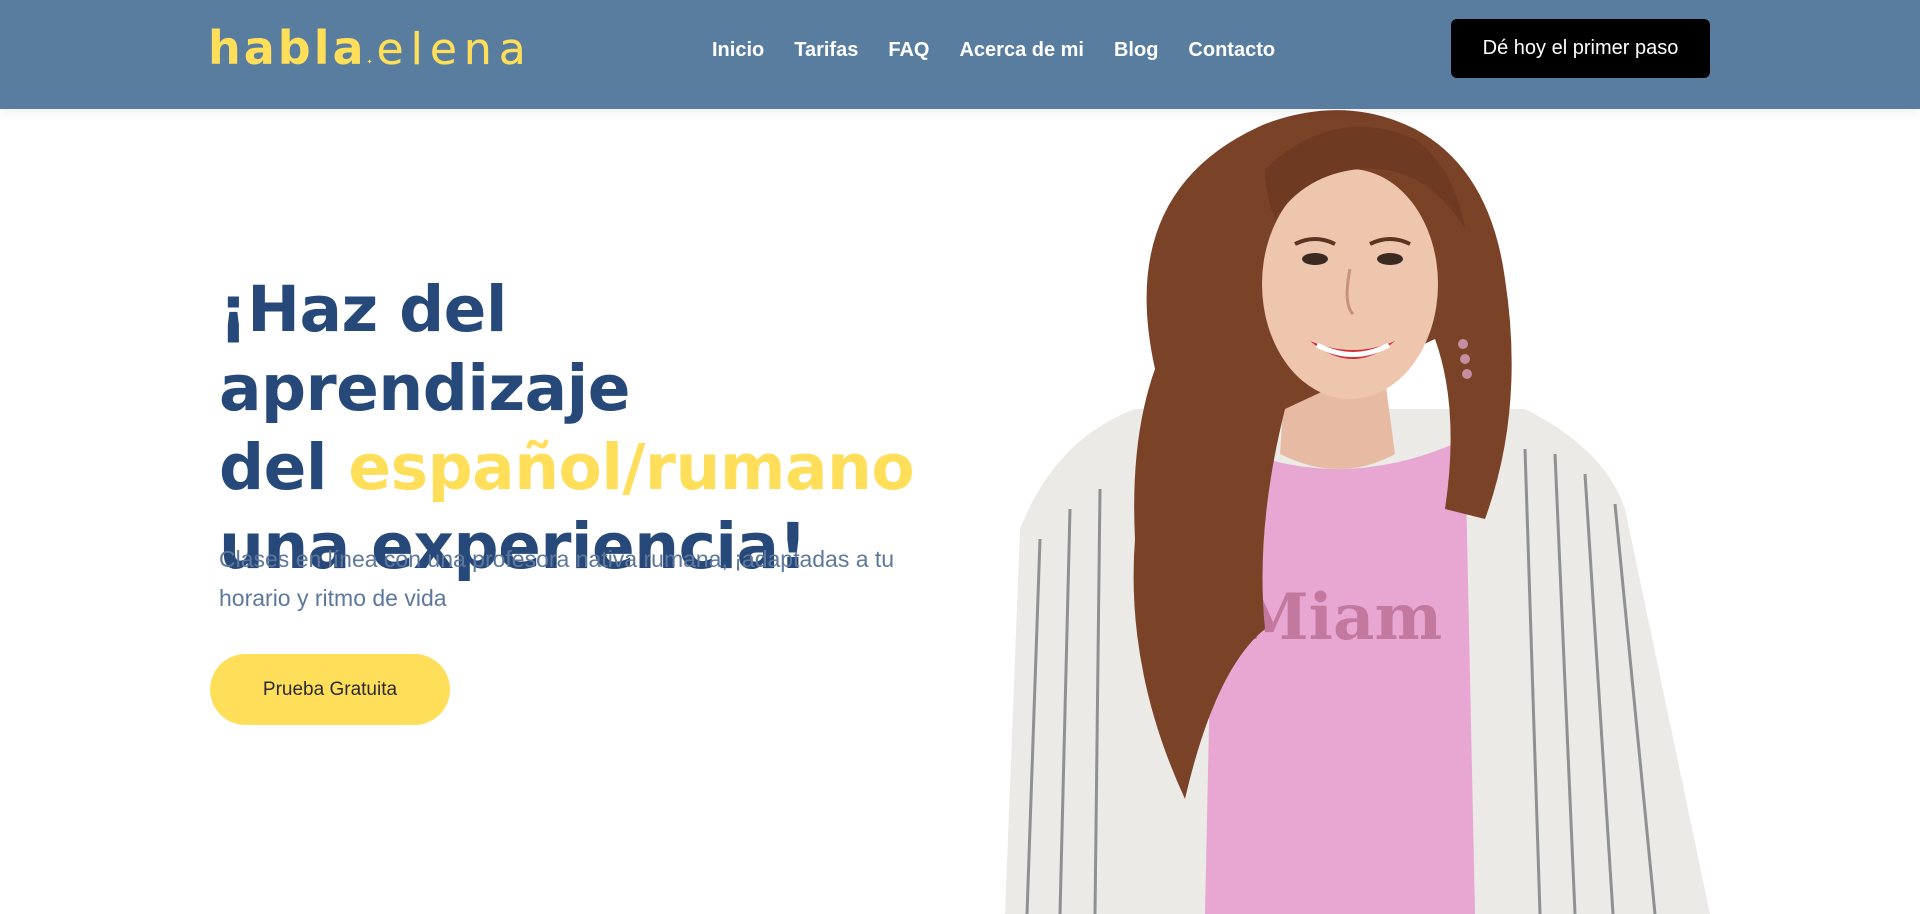 This screenshot has width=1920, height=914. I want to click on nav-item-acerca-de-mi: Acerca de mi, so click(1021, 50).